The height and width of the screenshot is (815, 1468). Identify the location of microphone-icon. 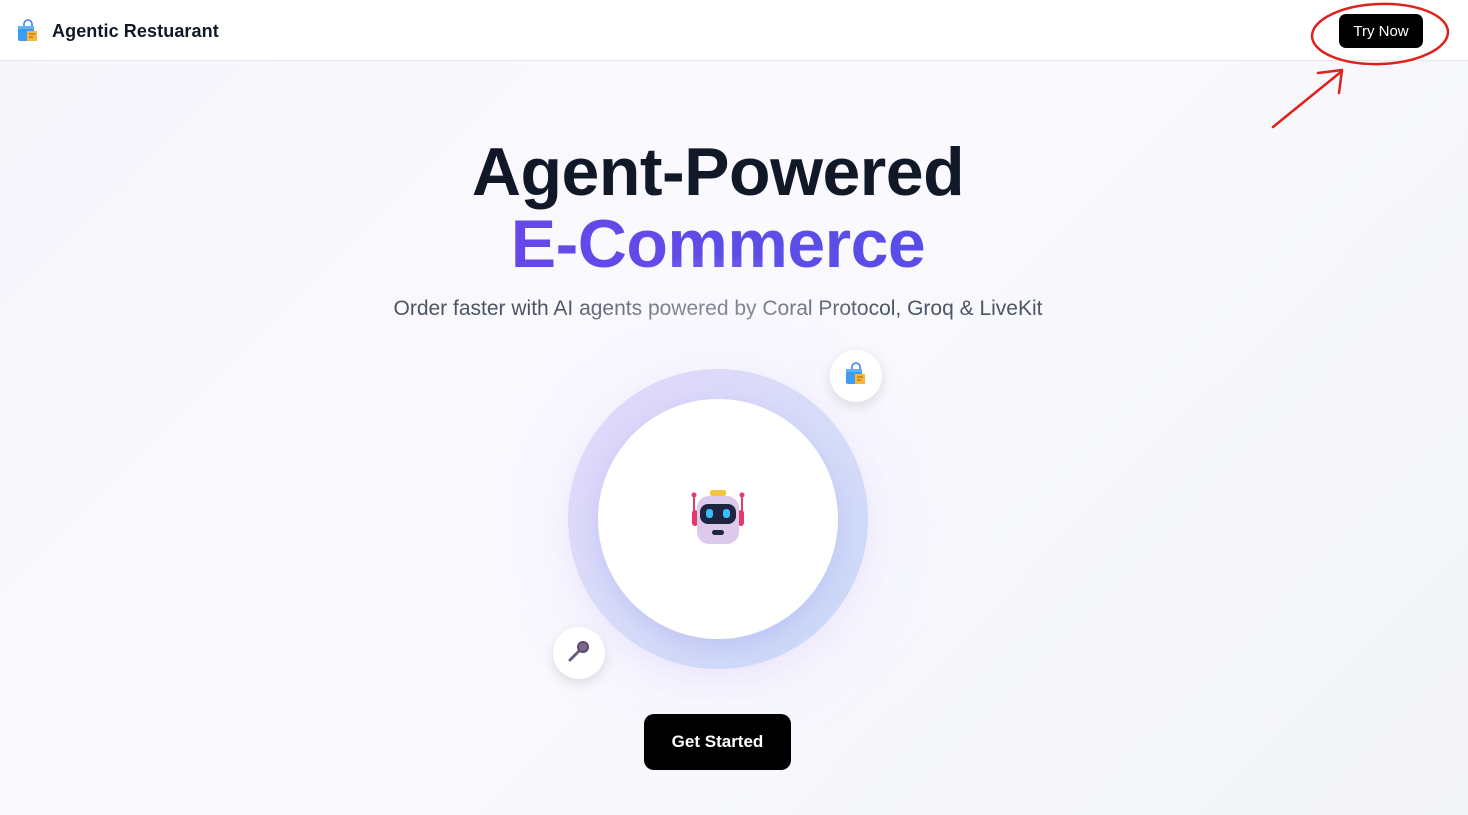
(579, 653).